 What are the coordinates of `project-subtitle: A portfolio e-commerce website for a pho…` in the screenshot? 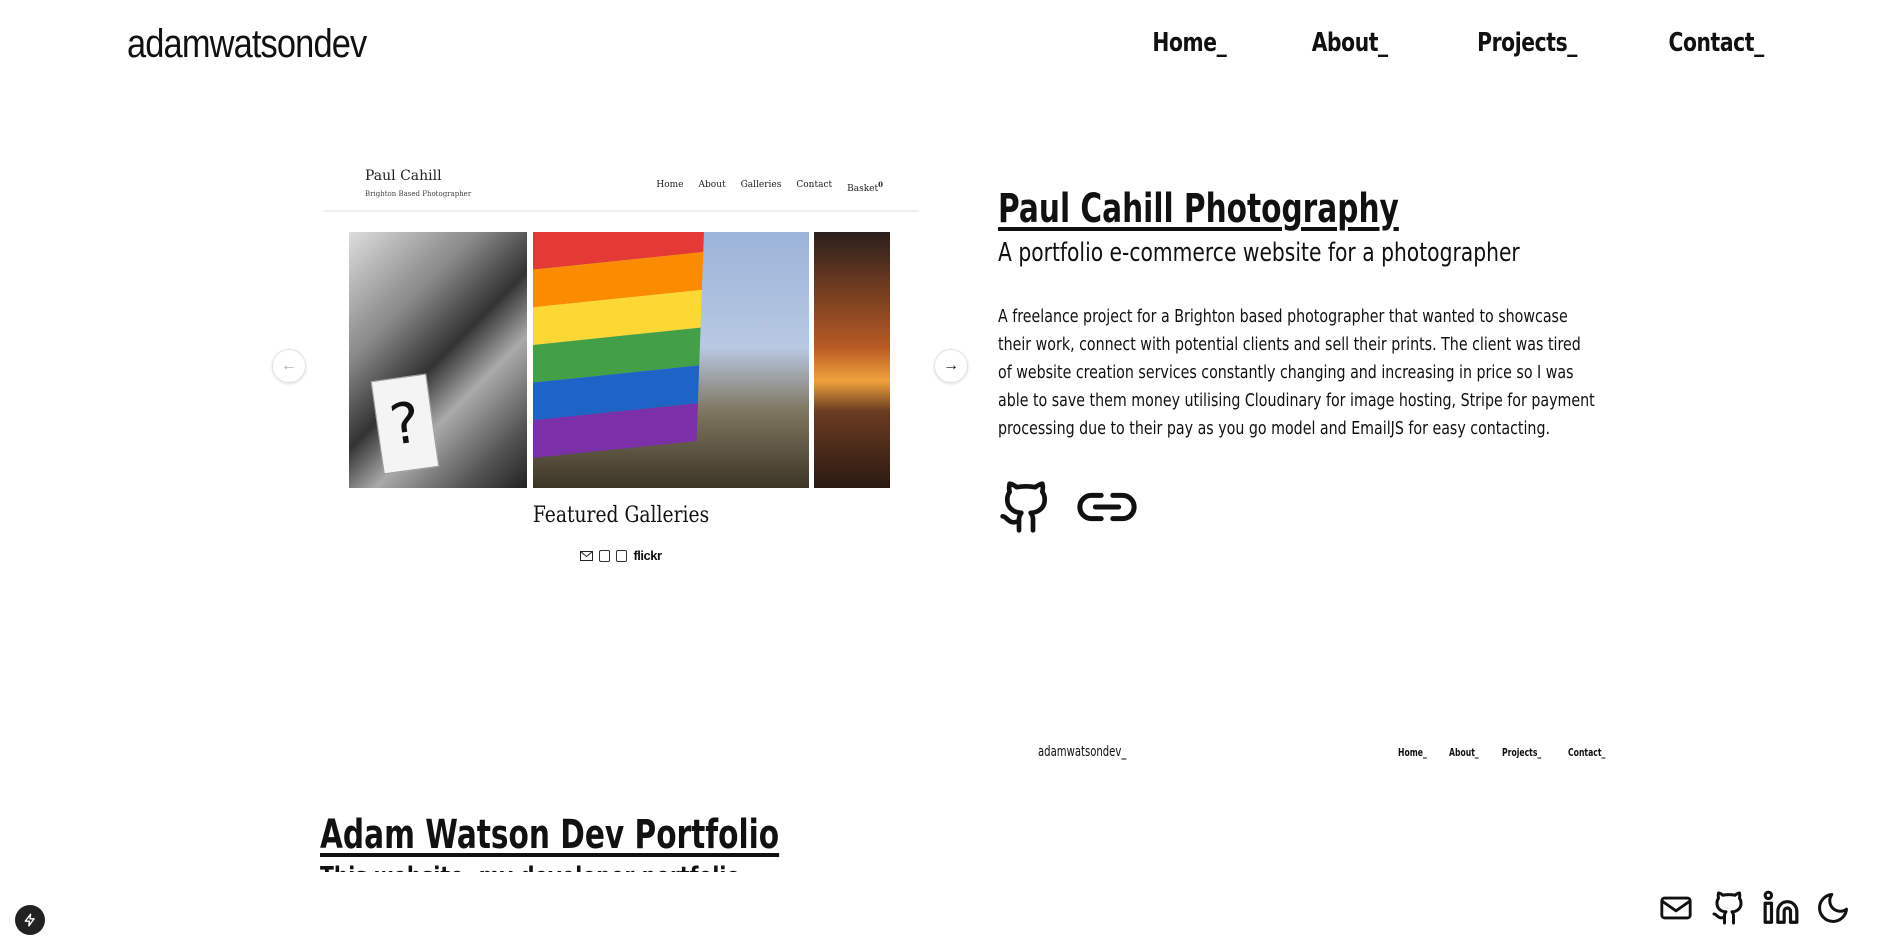 It's located at (1259, 253).